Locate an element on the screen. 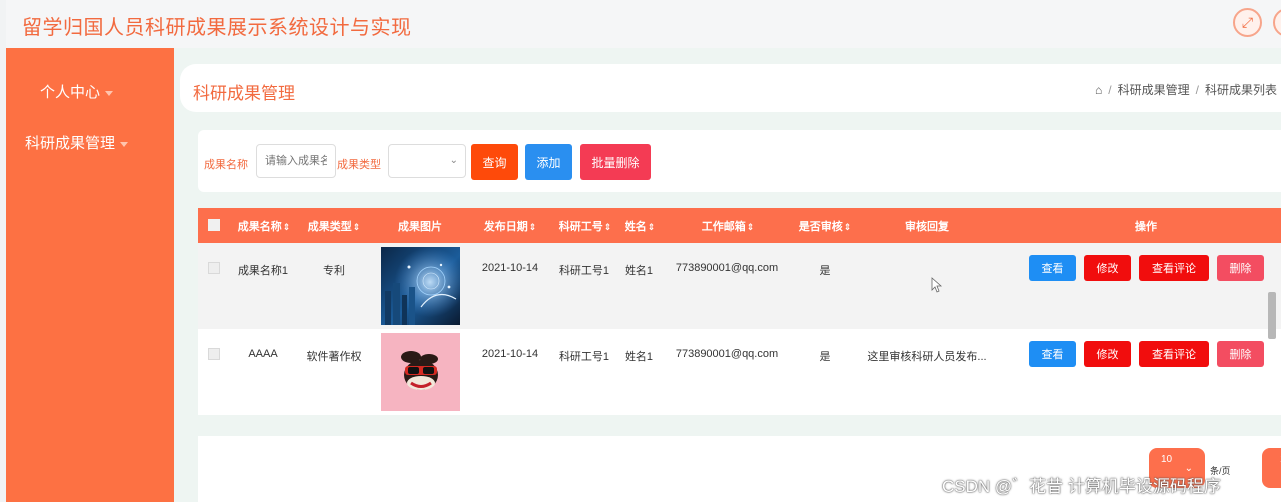 The height and width of the screenshot is (502, 1281). breadcrumb-item: 科研成果管理 is located at coordinates (1154, 90).